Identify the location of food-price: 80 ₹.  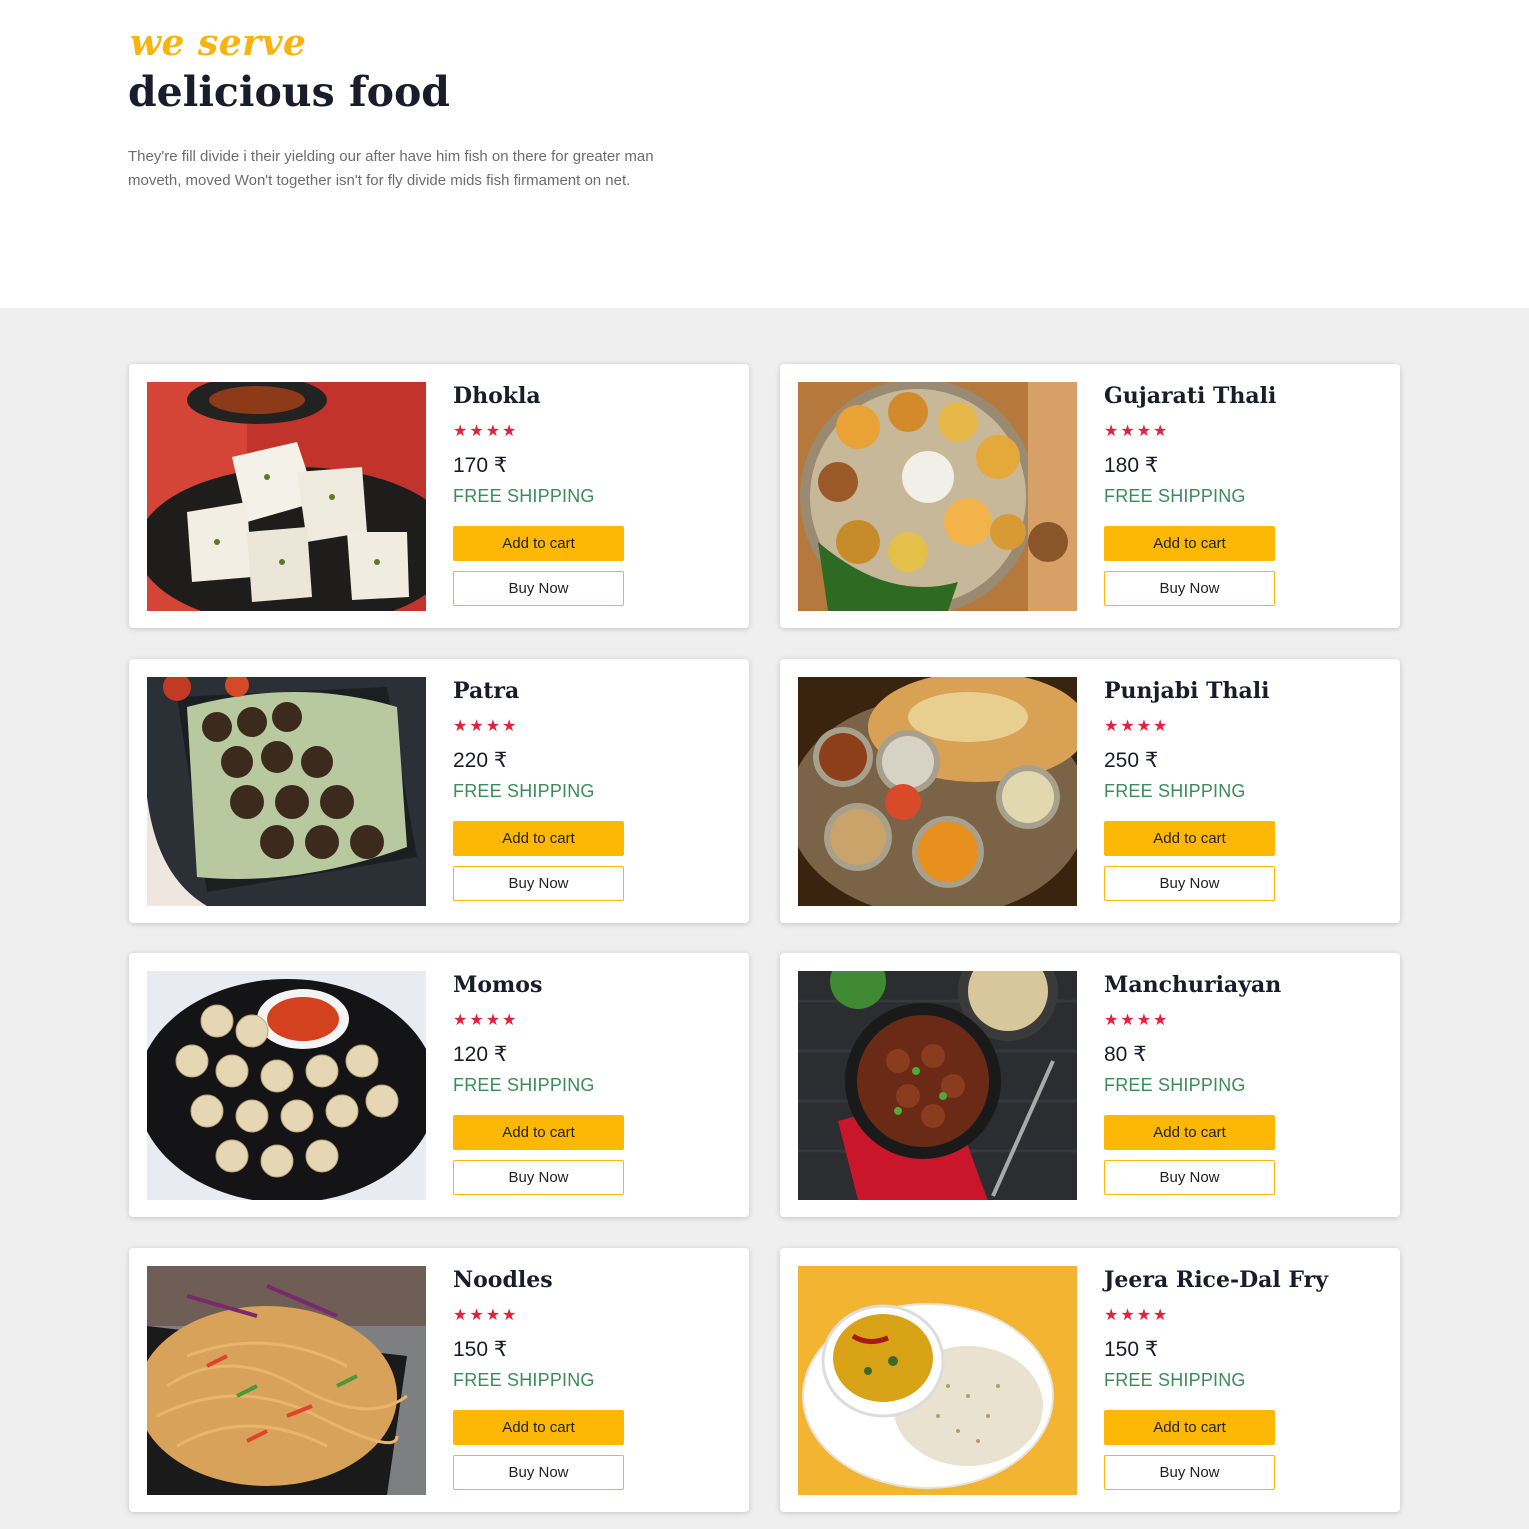
(1125, 1054).